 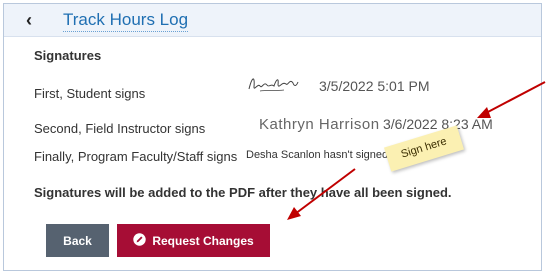 I want to click on chevron-left-icon: ‹, so click(x=29, y=20).